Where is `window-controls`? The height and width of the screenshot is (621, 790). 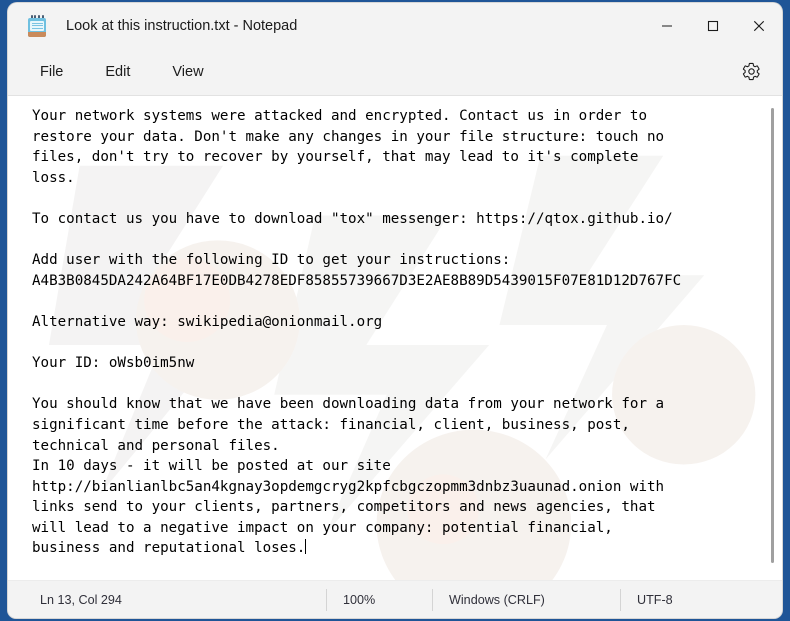 window-controls is located at coordinates (713, 25).